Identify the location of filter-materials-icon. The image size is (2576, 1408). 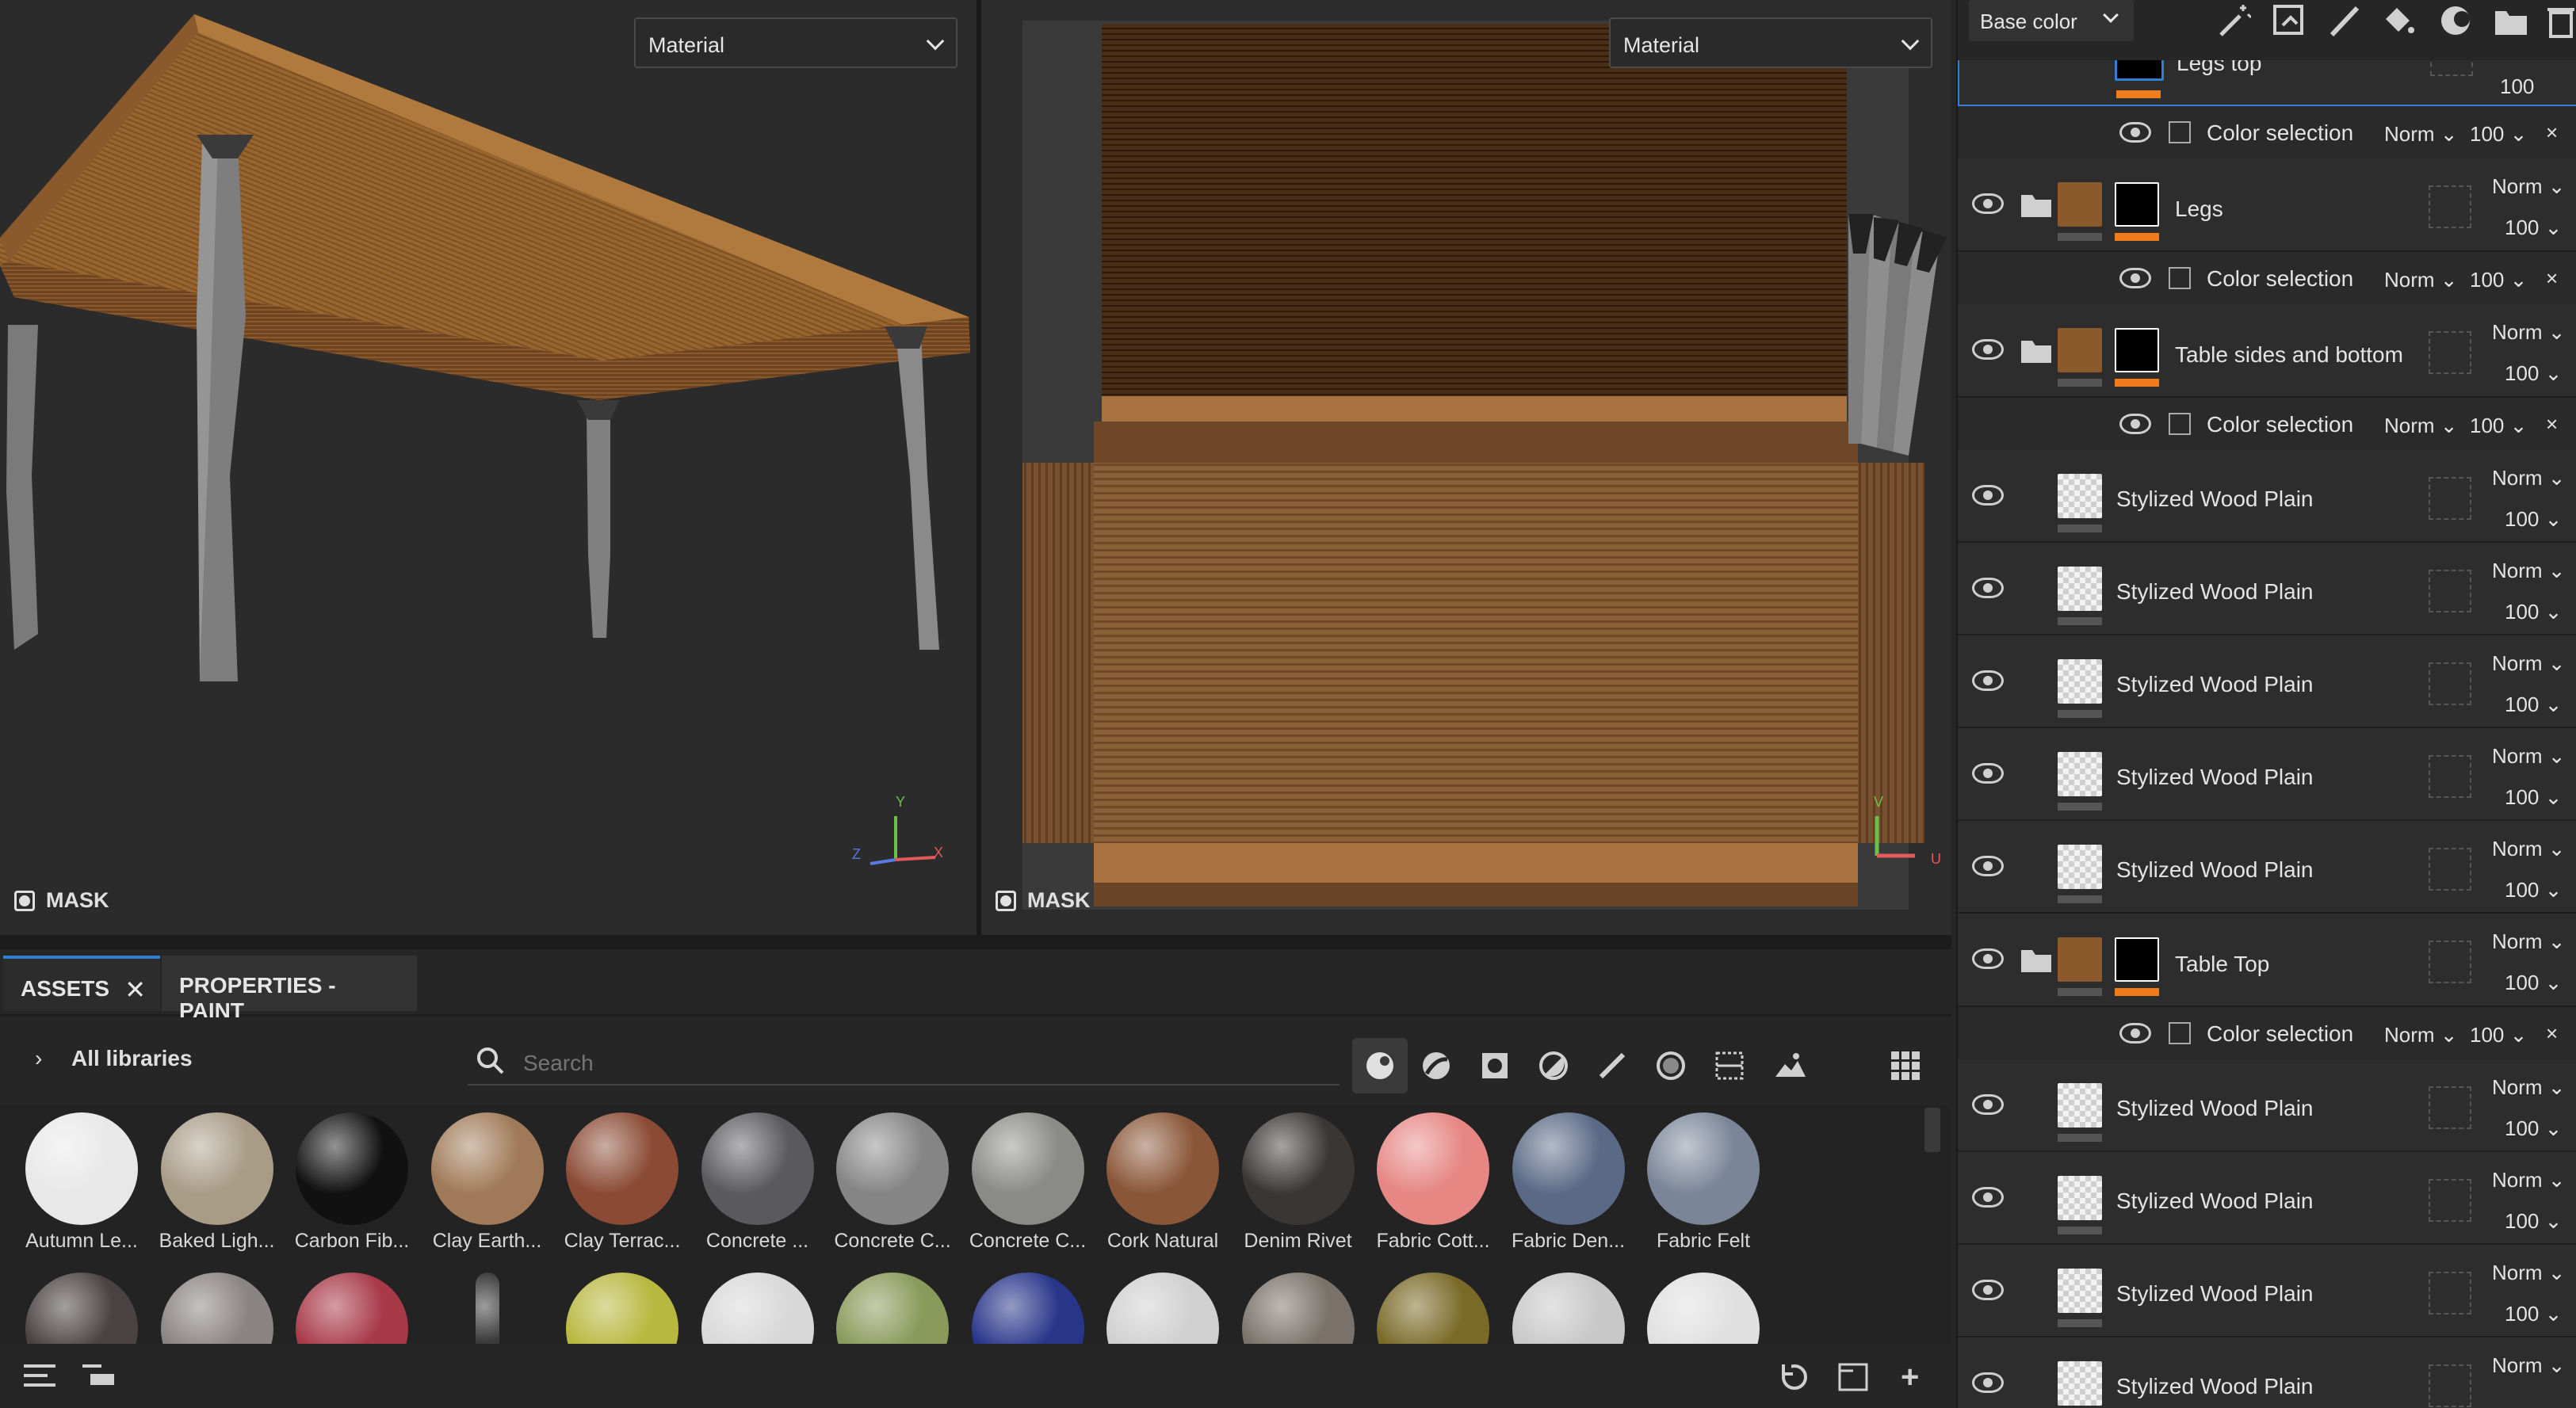
(1380, 1065).